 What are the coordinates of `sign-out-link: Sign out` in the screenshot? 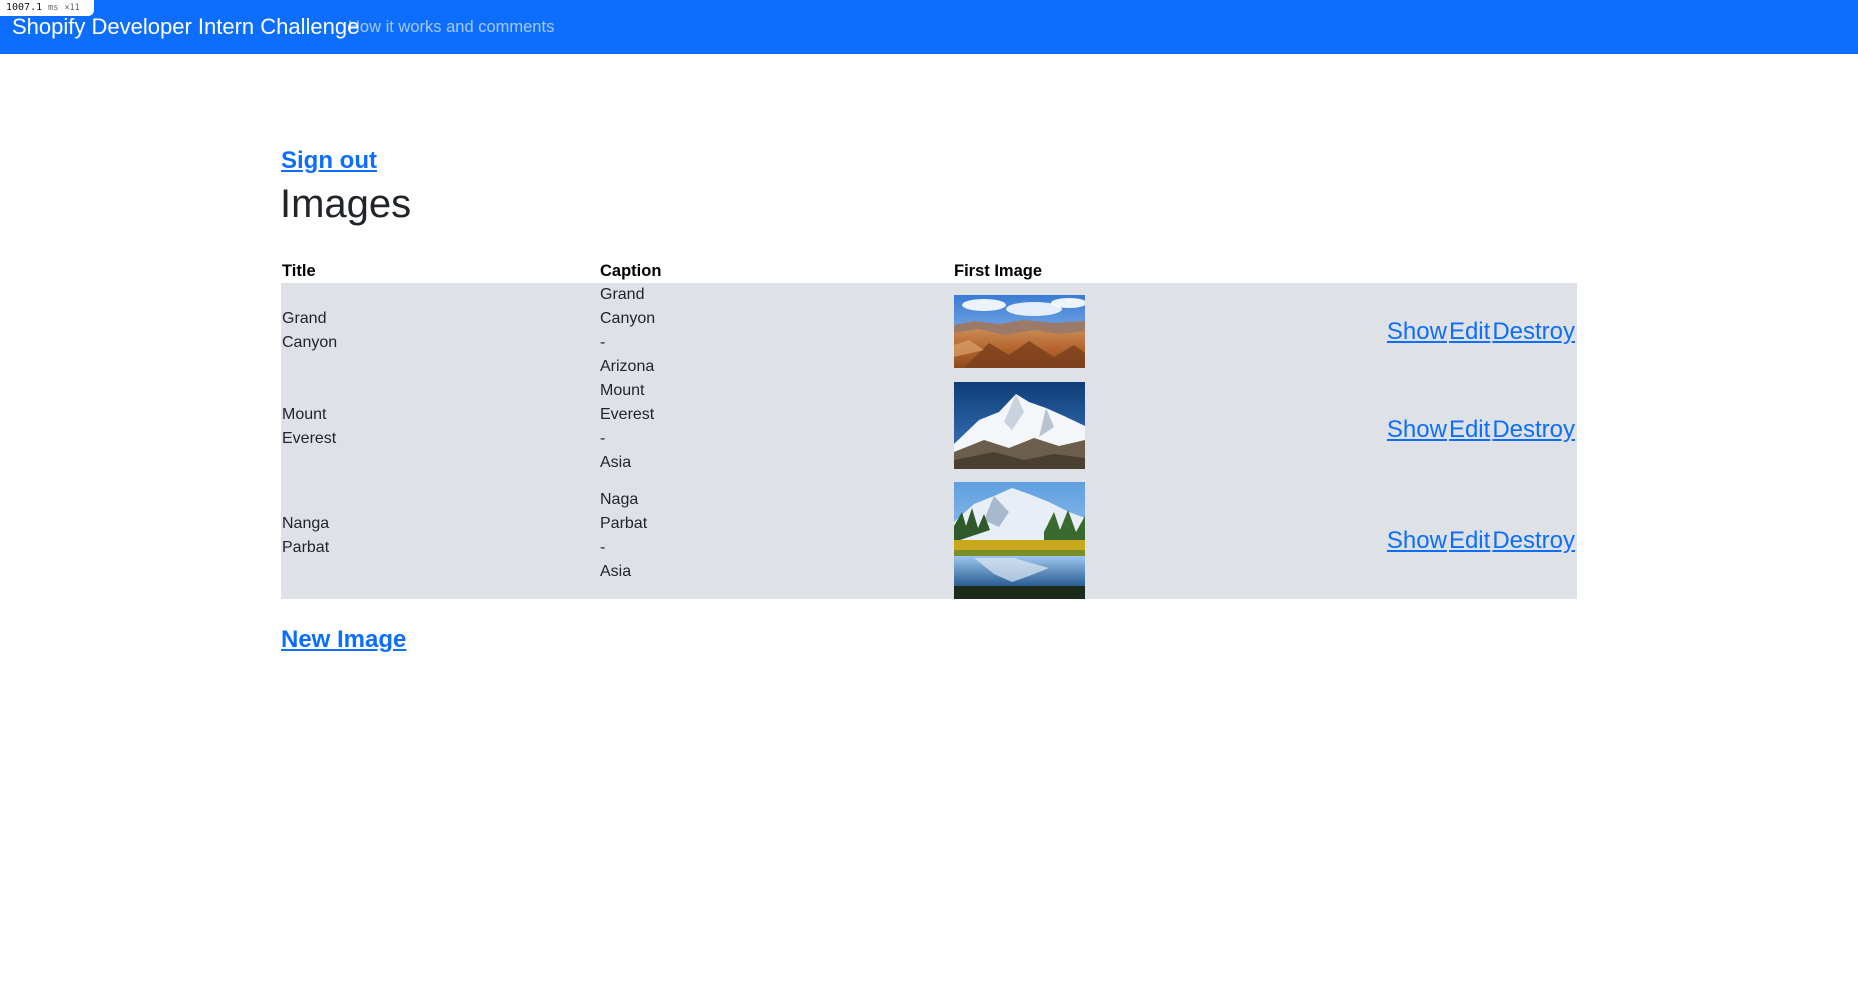 It's located at (329, 161).